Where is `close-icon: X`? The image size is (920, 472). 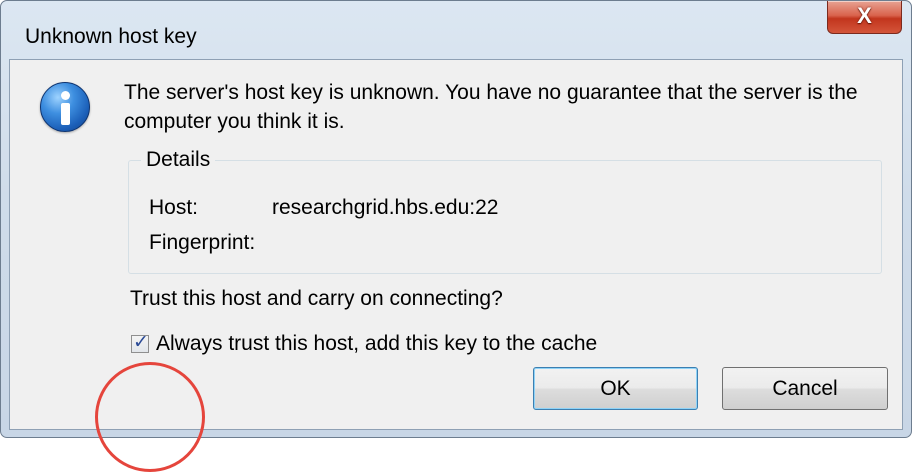 close-icon: X is located at coordinates (864, 15).